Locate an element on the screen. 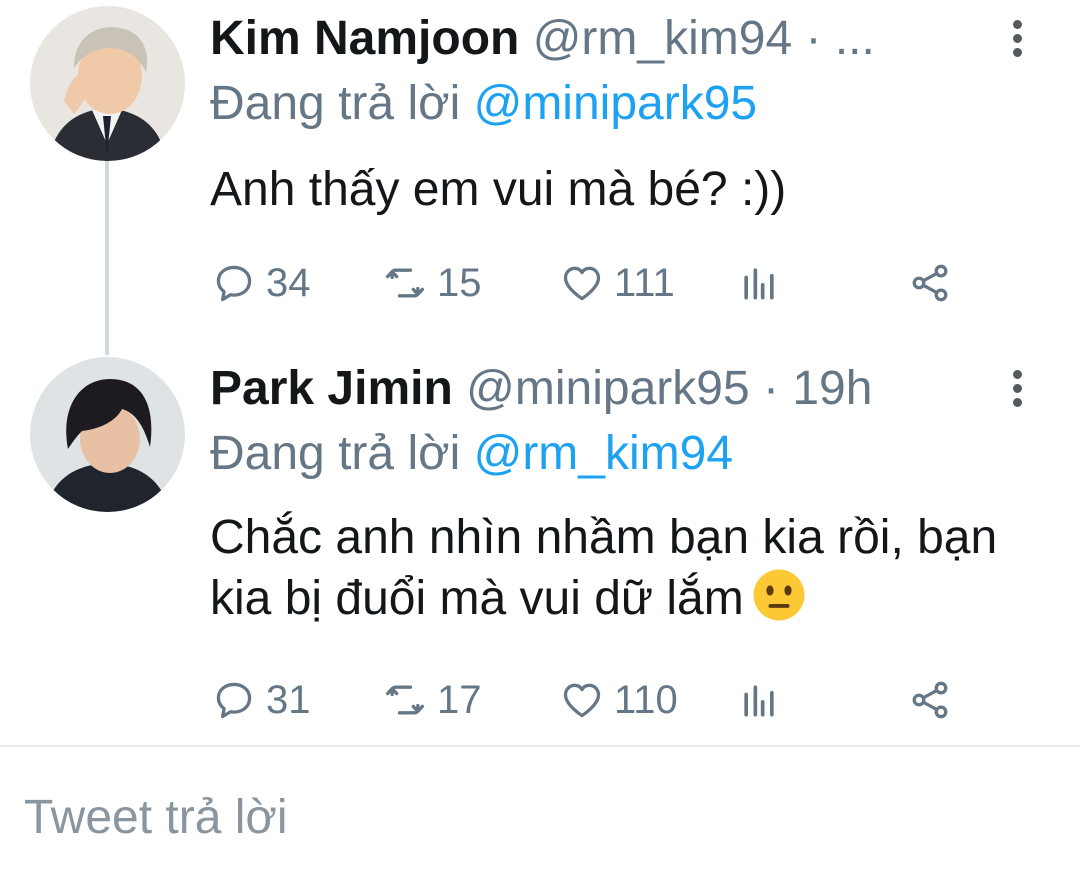 The height and width of the screenshot is (892, 1080). tweet-header: Park Jimin @minipark95 · 19h is located at coordinates (541, 389).